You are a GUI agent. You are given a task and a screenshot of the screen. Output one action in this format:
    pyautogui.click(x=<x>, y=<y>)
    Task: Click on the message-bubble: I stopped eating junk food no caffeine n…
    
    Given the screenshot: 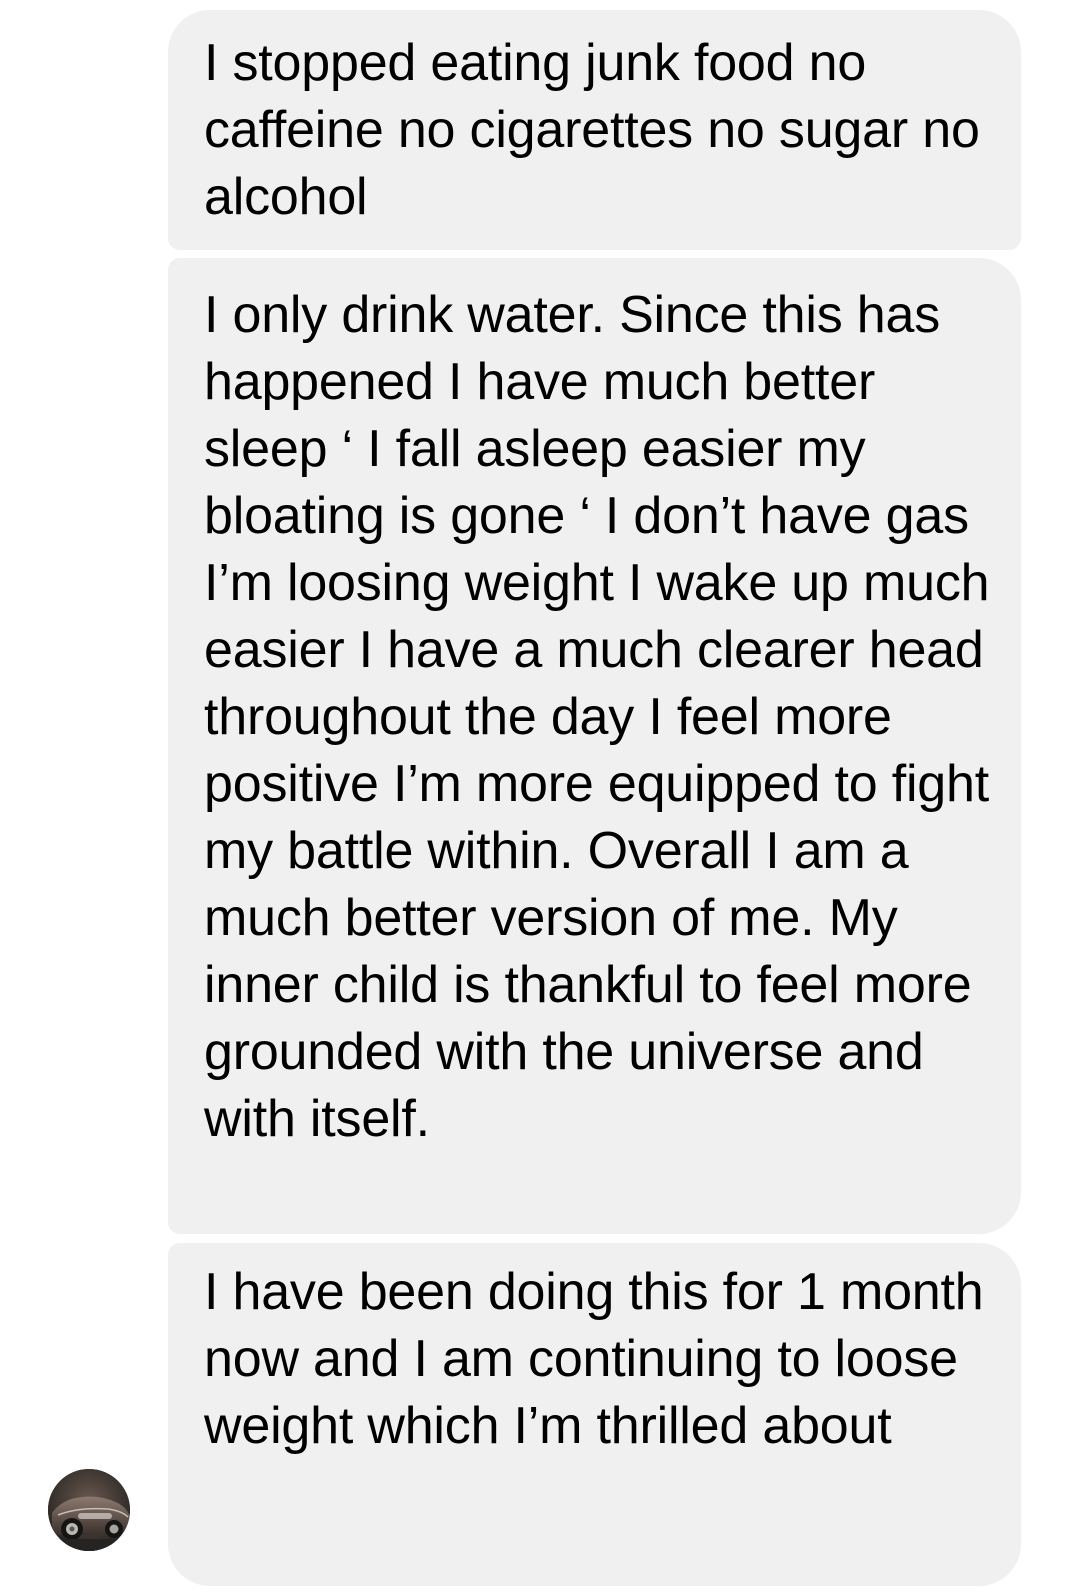 What is the action you would take?
    pyautogui.click(x=594, y=130)
    